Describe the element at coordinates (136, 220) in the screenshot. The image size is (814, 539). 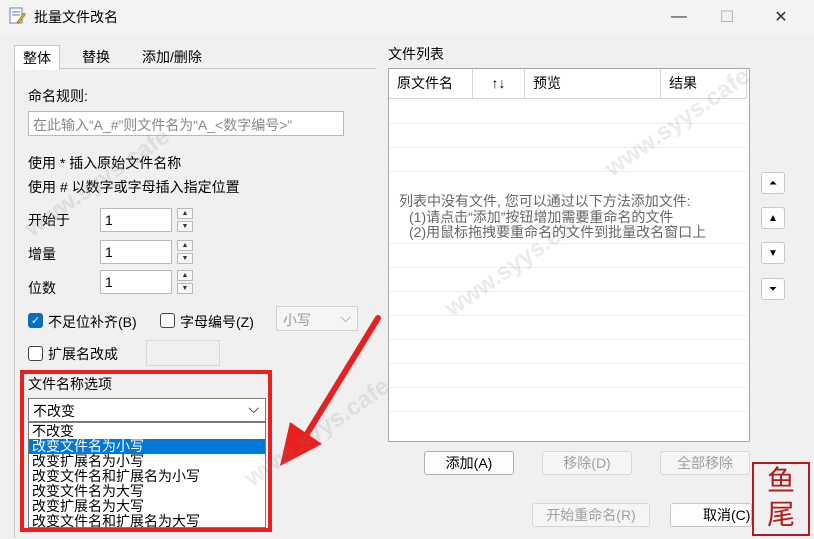
I see `start-input: 1` at that location.